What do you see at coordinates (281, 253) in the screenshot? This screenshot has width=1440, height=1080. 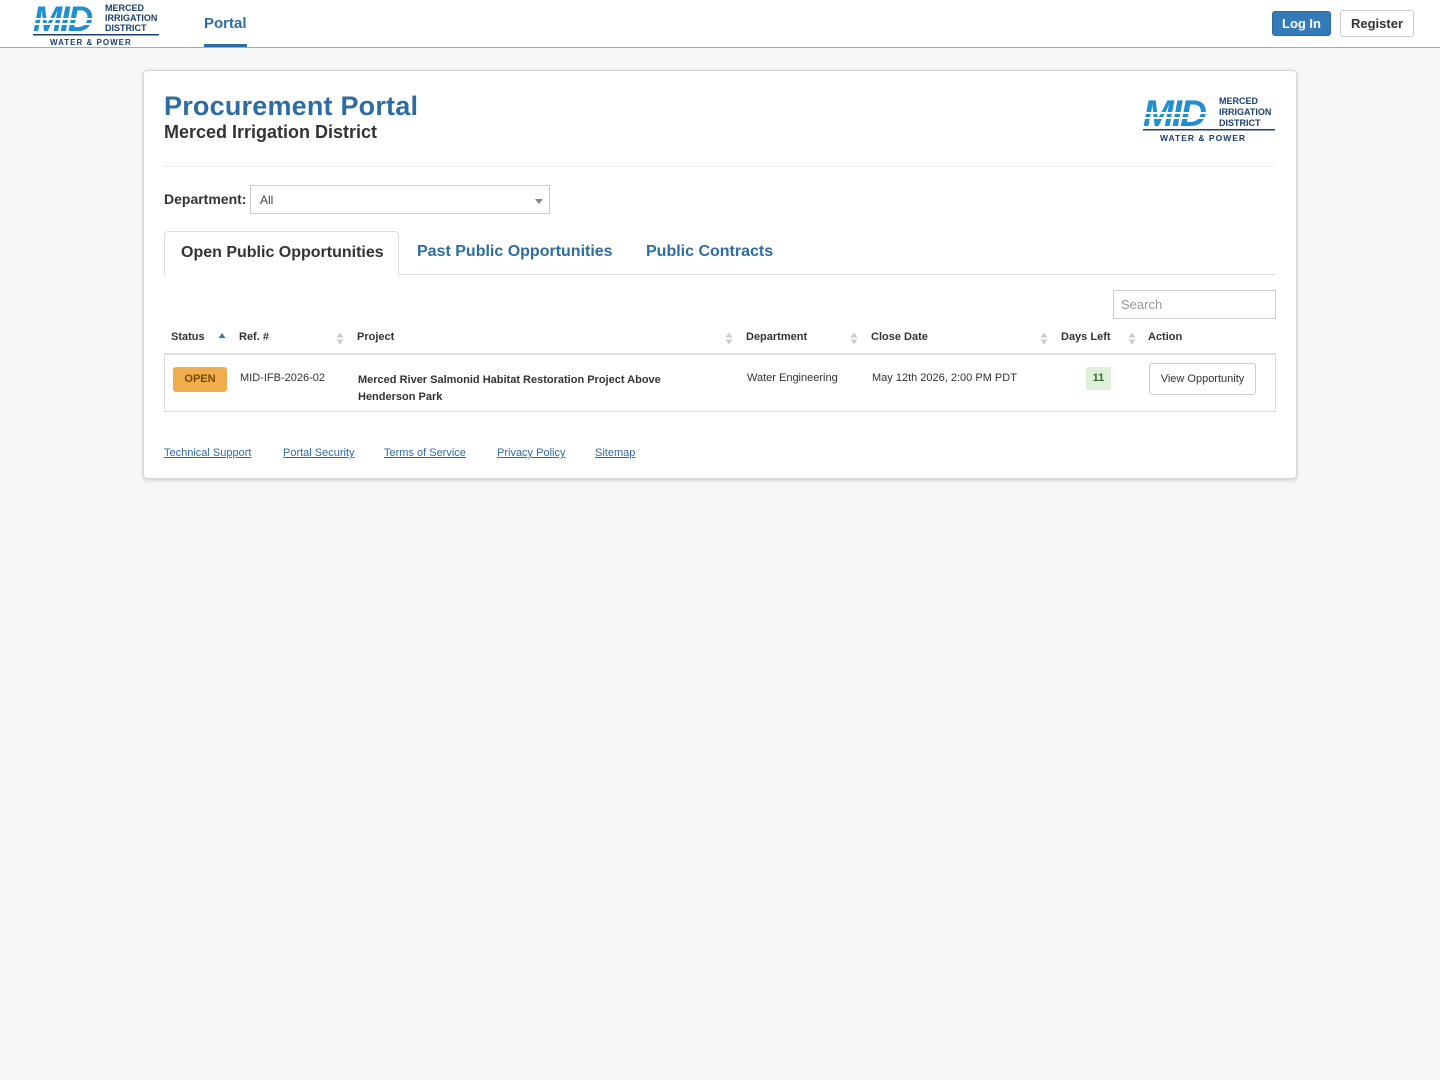 I see `tab-open-public-opportunities: Open Public Opportunities` at bounding box center [281, 253].